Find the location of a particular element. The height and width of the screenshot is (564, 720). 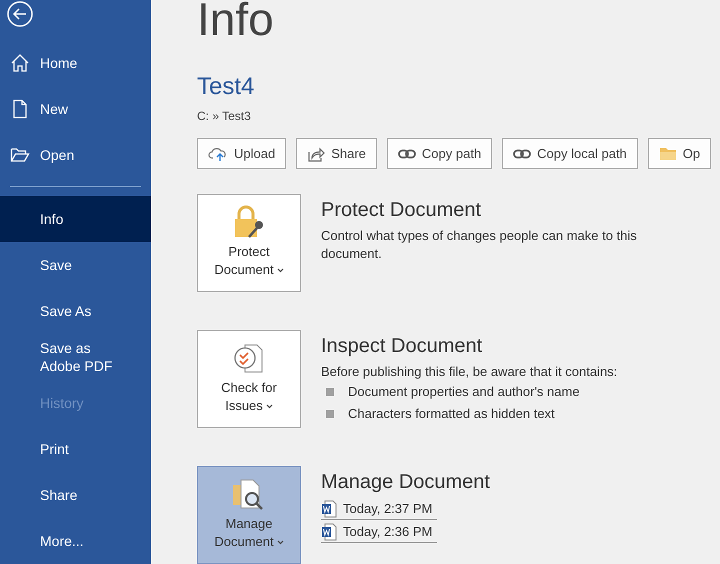

sidebar-item: Info is located at coordinates (75, 219).